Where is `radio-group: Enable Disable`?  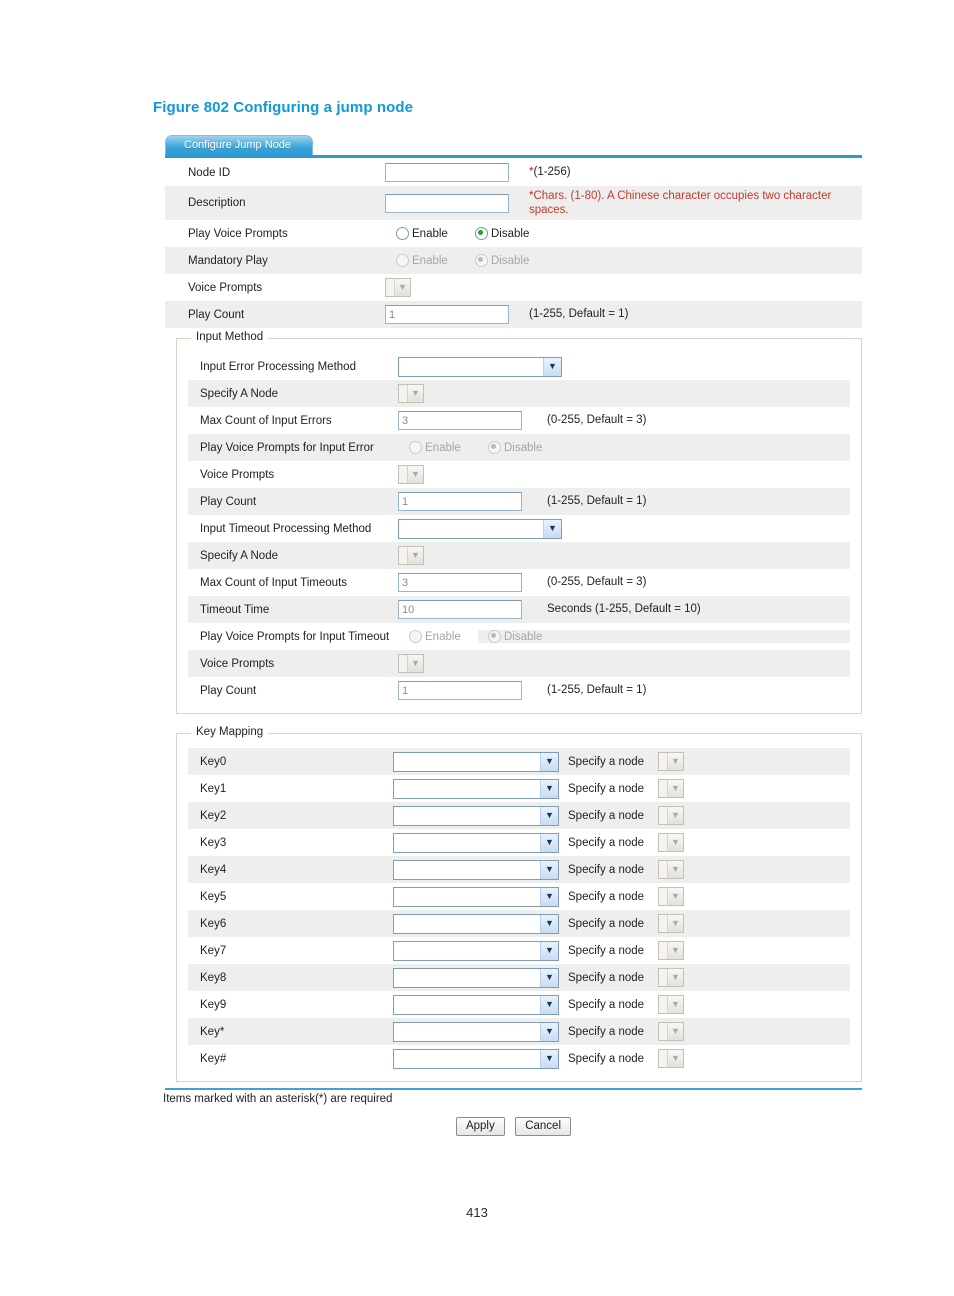 radio-group: Enable Disable is located at coordinates (624, 447).